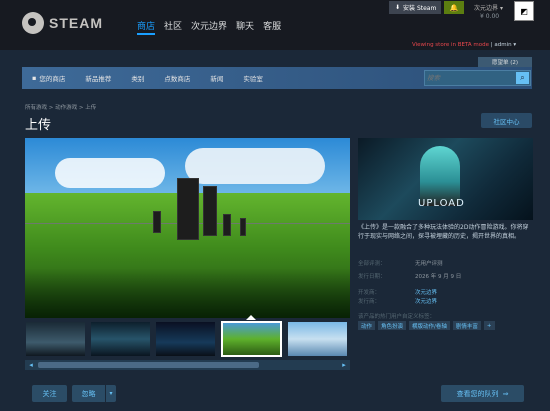 The height and width of the screenshot is (411, 550). Describe the element at coordinates (60, 107) in the screenshot. I see `breadcrumb: 所有游戏 > 动作游戏 > 上传` at that location.